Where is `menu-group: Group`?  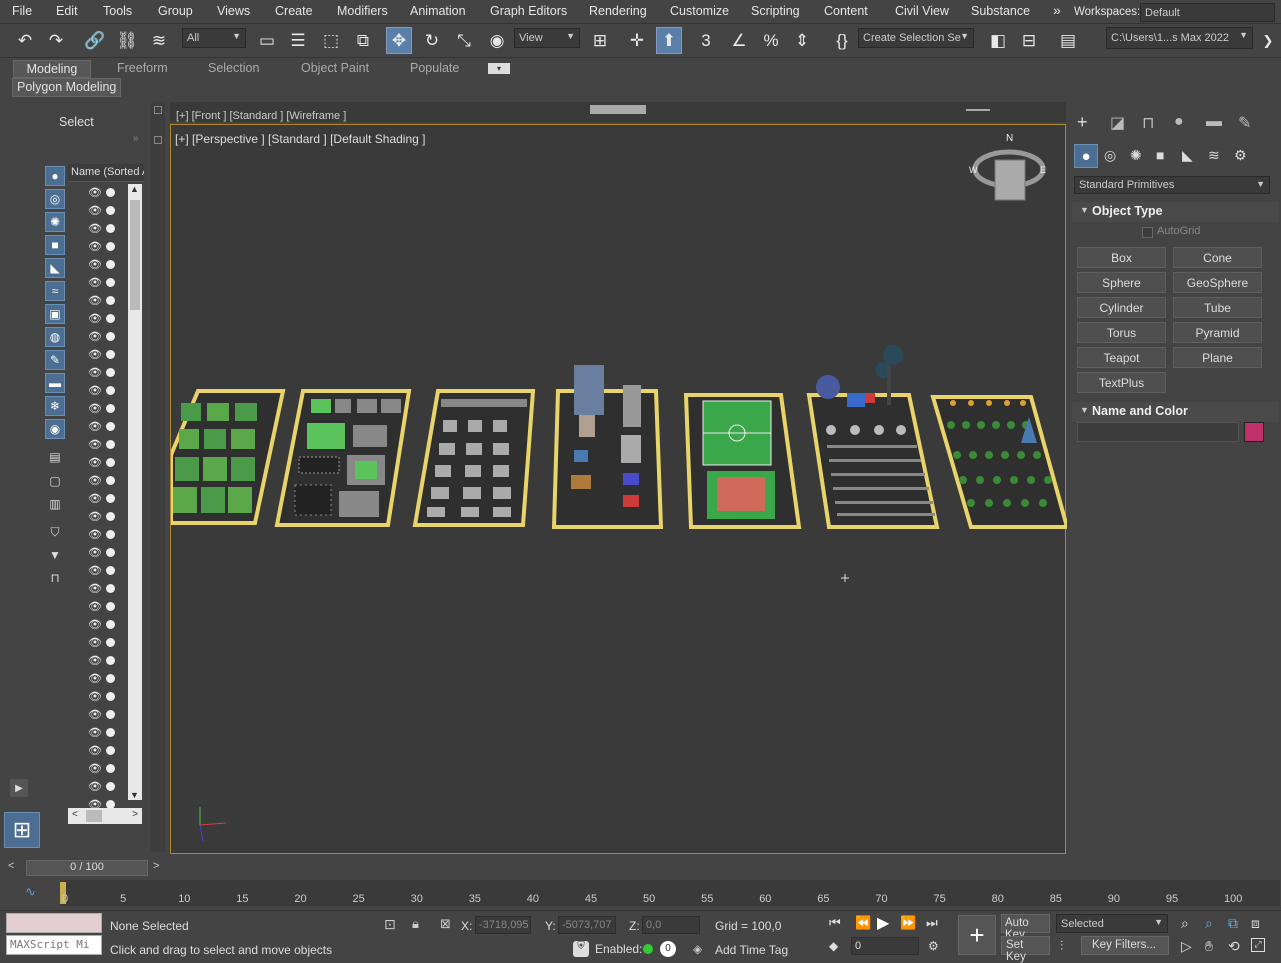
menu-group: Group is located at coordinates (175, 11).